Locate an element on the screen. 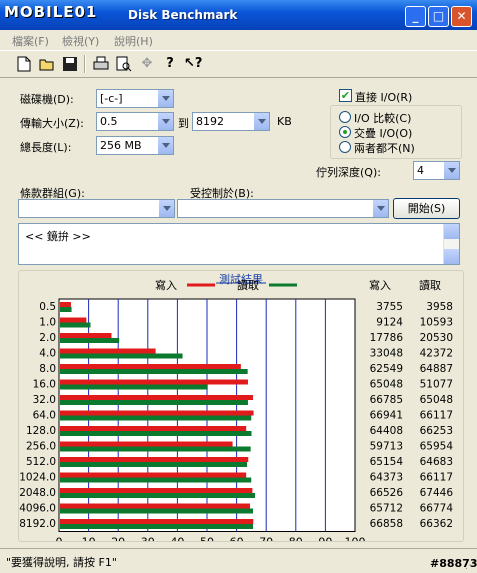 The width and height of the screenshot is (477, 573). menu-file: 檔案(F) is located at coordinates (30, 41).